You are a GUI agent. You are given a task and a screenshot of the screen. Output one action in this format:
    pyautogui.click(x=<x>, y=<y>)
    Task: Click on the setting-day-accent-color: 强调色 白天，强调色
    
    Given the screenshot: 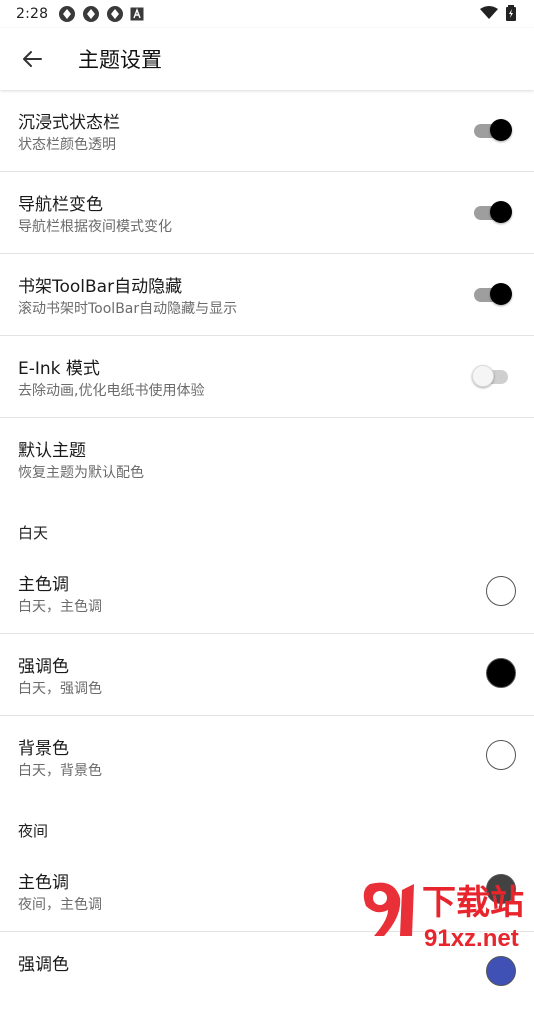 What is the action you would take?
    pyautogui.click(x=267, y=675)
    